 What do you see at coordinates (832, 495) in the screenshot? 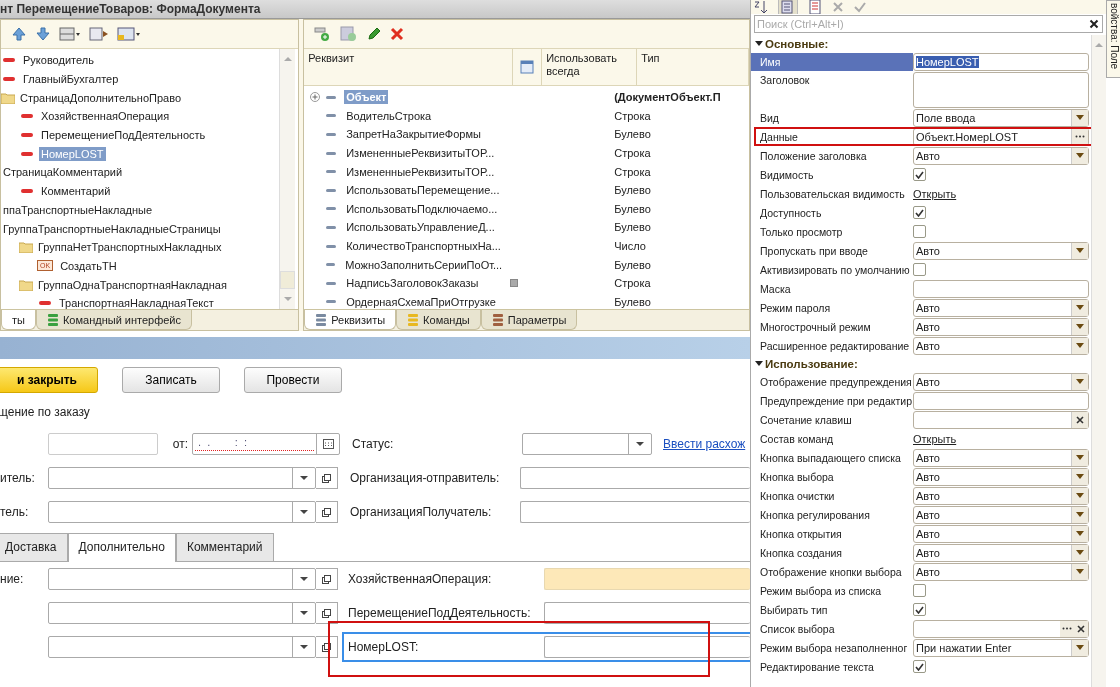
I see `property-label: Кнопка очистки` at bounding box center [832, 495].